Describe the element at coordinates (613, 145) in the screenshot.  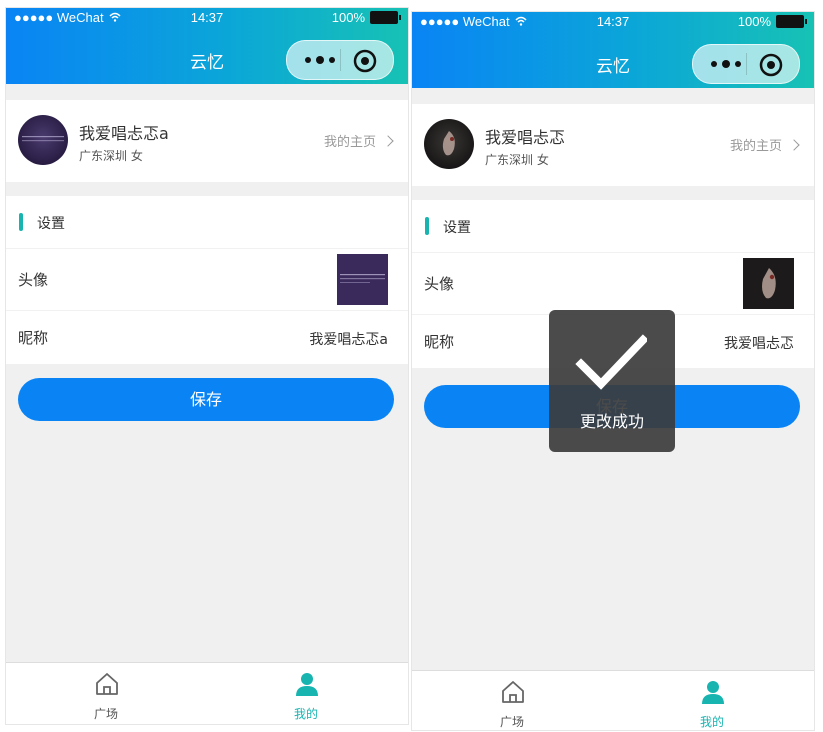
I see `profile-card: 我爱唱忐忑 广东深圳 女 我的主页` at that location.